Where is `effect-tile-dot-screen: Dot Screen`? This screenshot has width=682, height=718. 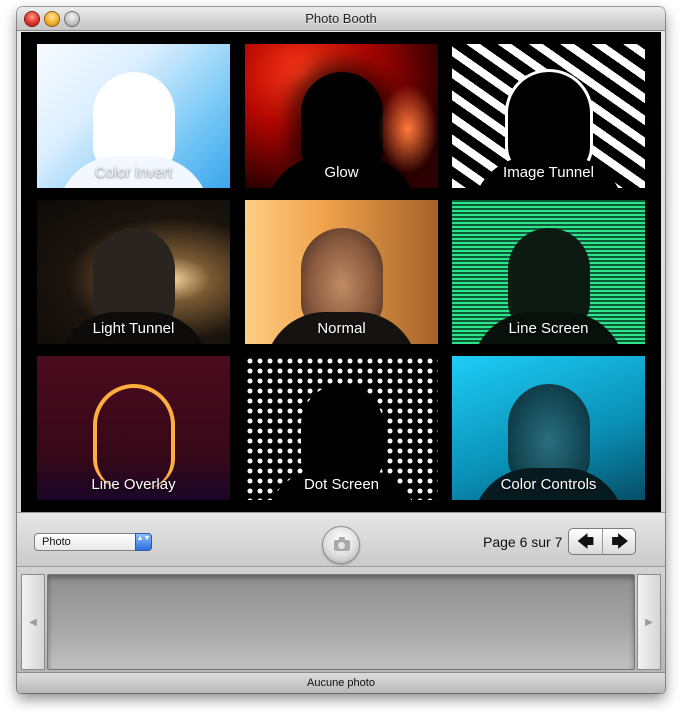 effect-tile-dot-screen: Dot Screen is located at coordinates (341, 428).